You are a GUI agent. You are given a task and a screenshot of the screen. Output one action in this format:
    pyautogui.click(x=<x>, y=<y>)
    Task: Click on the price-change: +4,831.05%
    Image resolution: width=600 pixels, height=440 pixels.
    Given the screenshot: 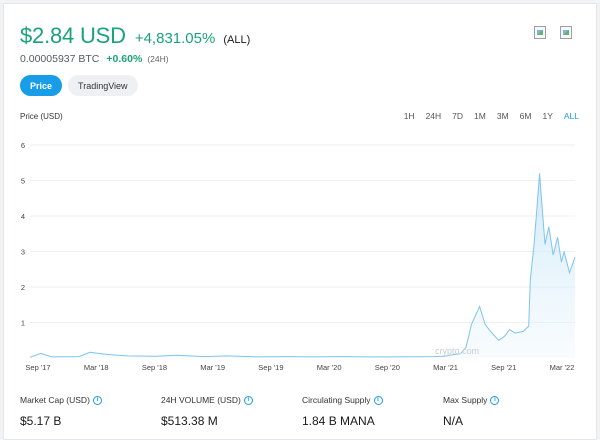 What is the action you would take?
    pyautogui.click(x=175, y=38)
    